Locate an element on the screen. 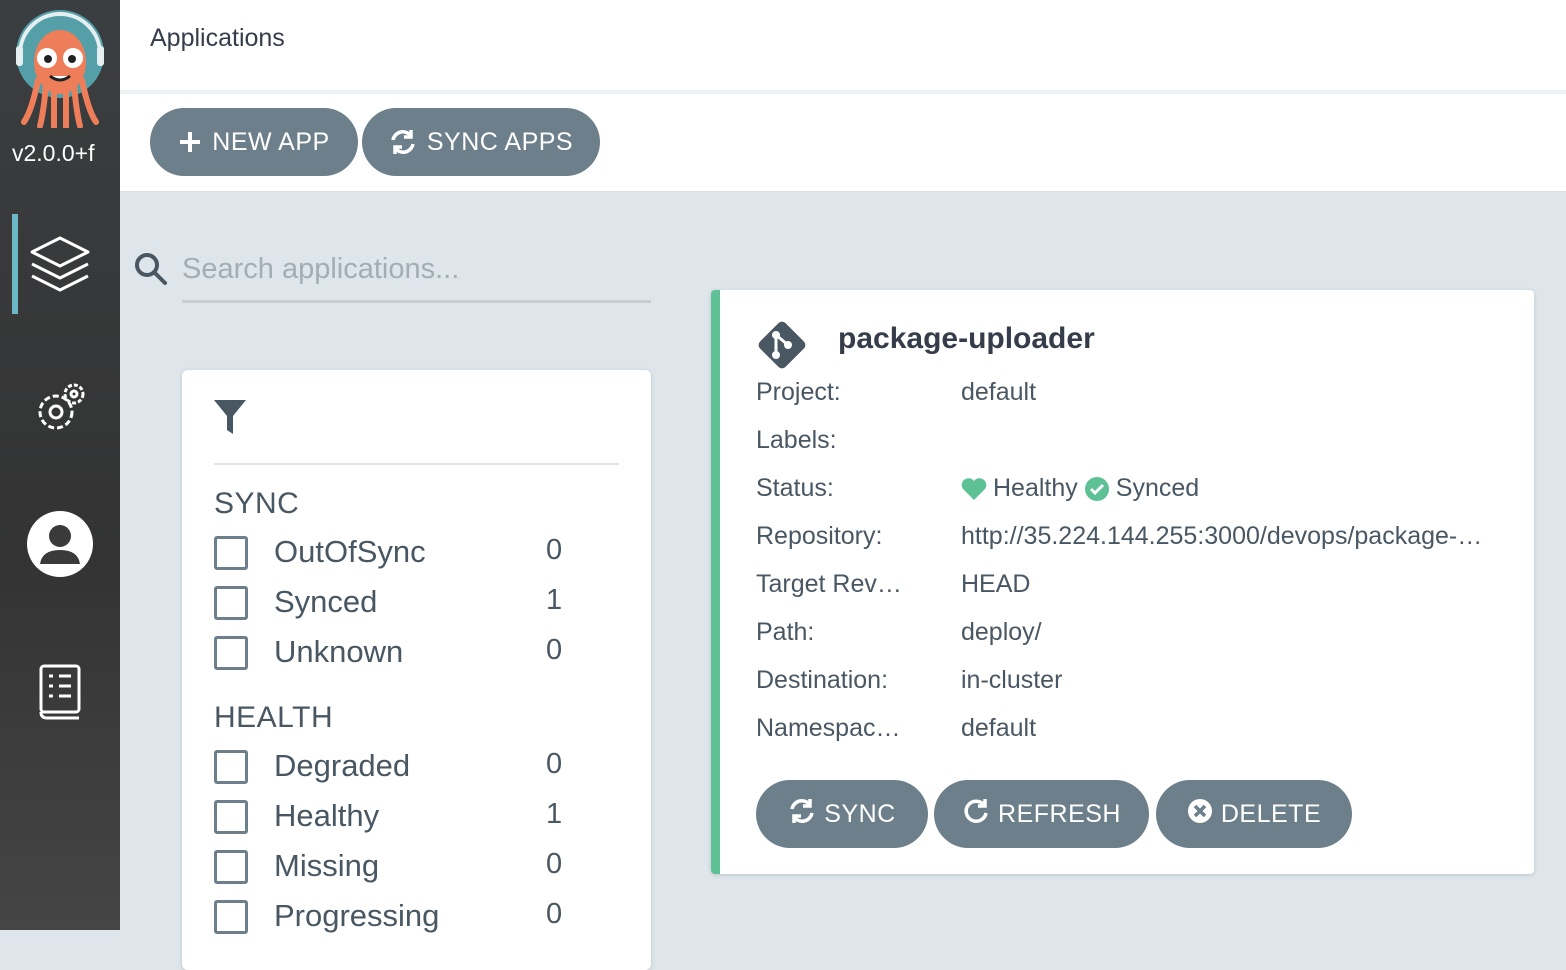 This screenshot has height=970, width=1566. filter-item-unknown: Unknown 0 is located at coordinates (414, 656).